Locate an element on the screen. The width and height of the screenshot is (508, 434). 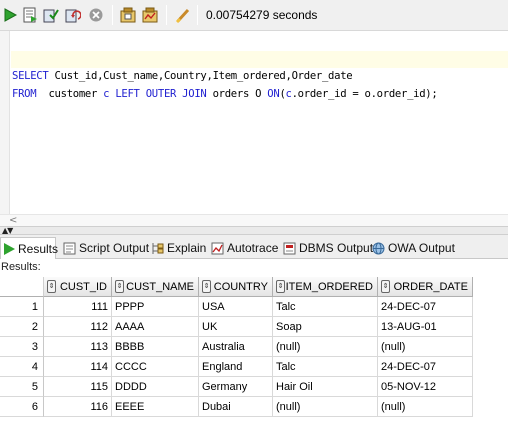
tab-autotrace: Autotrace is located at coordinates (243, 248).